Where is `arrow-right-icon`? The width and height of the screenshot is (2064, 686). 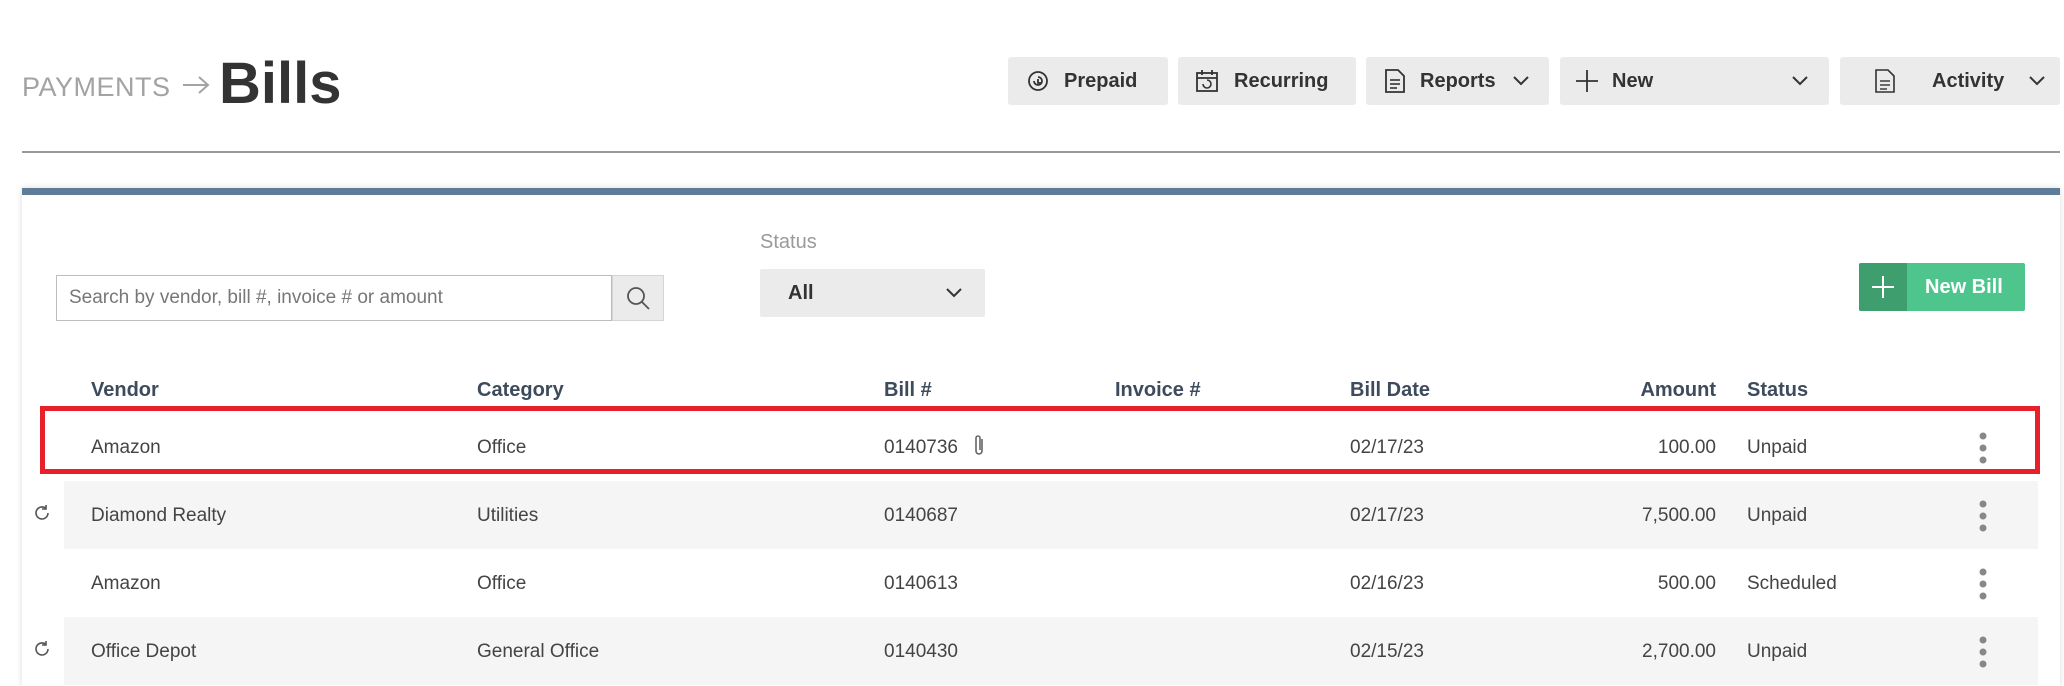
arrow-right-icon is located at coordinates (196, 87).